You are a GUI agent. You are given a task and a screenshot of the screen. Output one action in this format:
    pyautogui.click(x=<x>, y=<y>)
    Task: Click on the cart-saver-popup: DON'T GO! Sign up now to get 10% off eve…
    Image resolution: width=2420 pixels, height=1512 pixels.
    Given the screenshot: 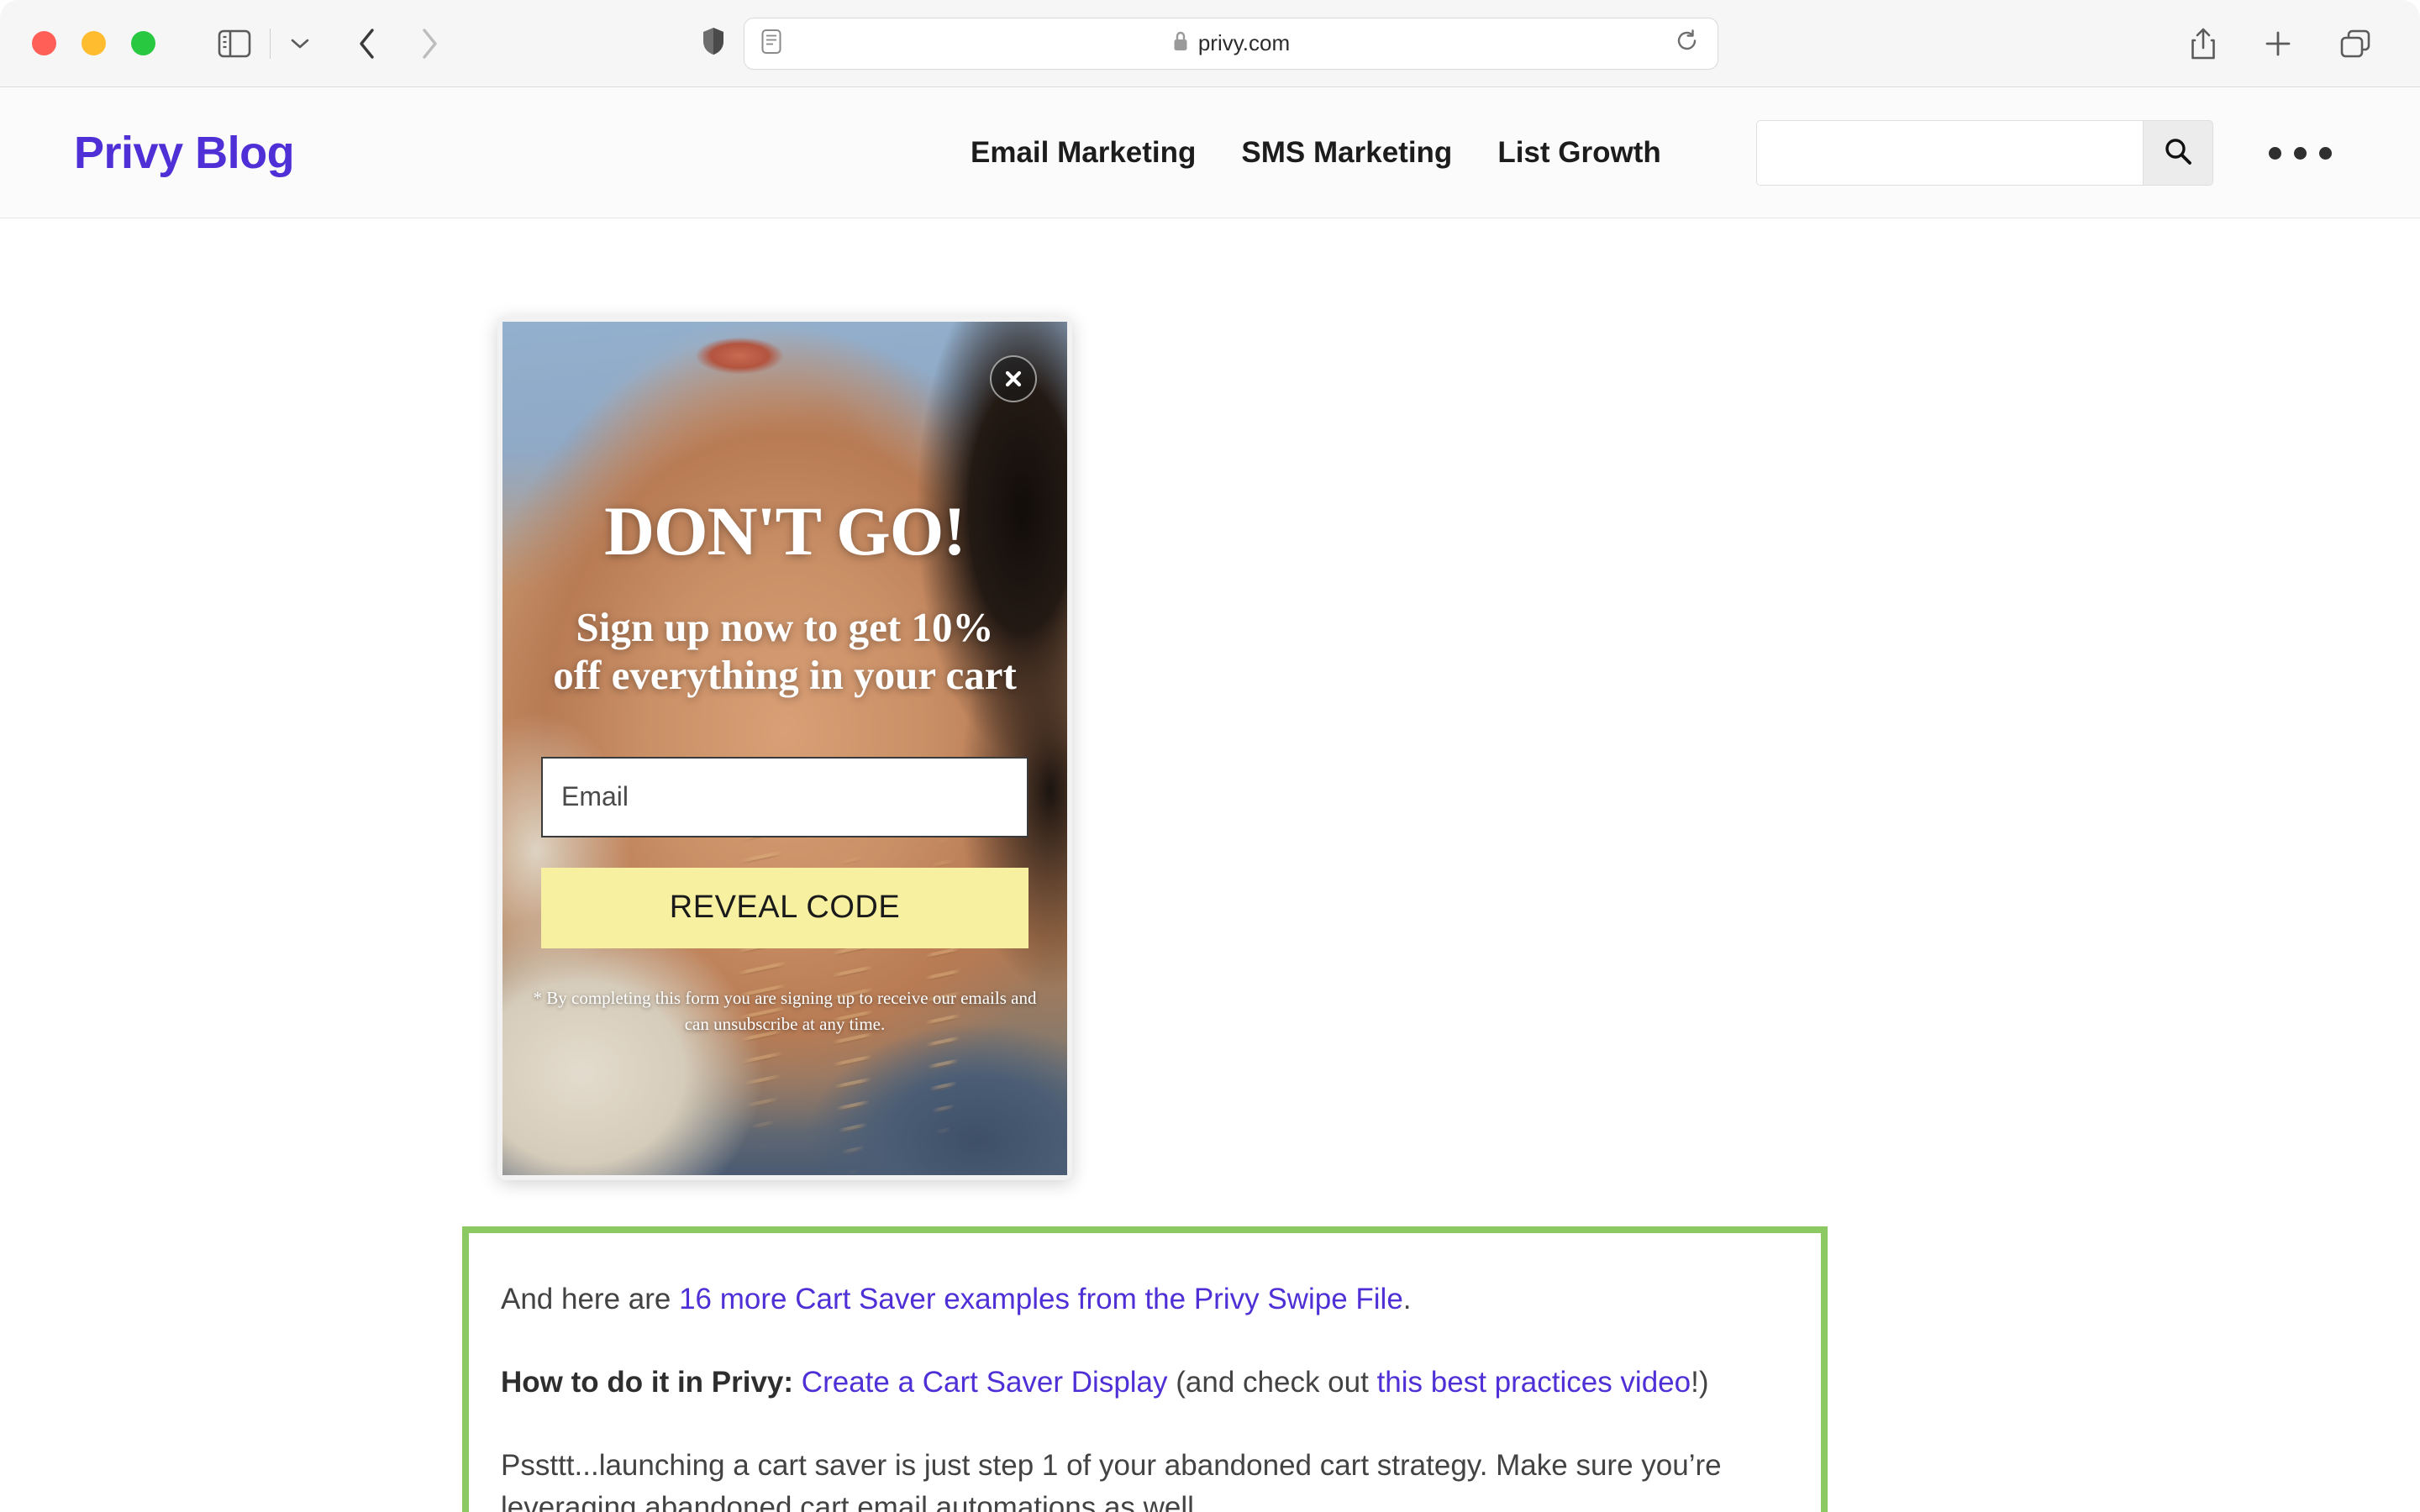 What is the action you would take?
    pyautogui.click(x=784, y=748)
    